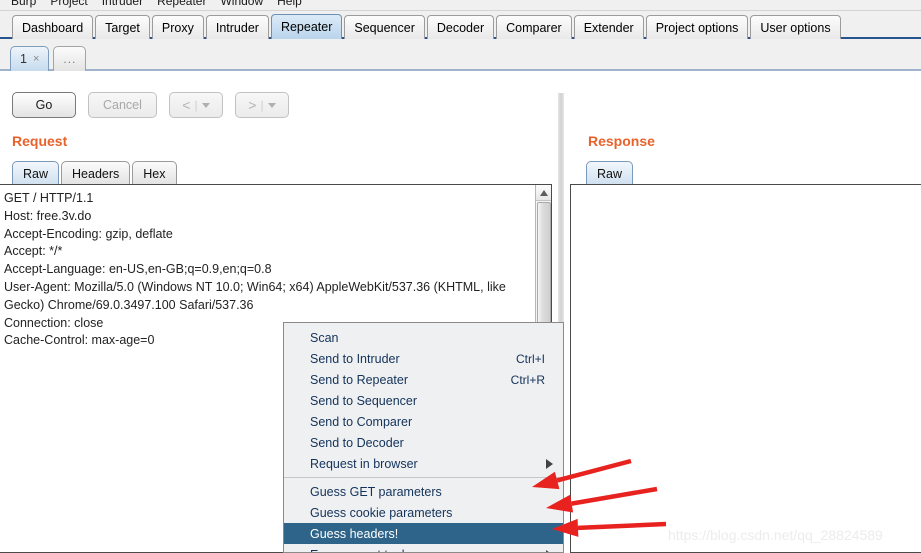 This screenshot has height=553, width=921. What do you see at coordinates (423, 358) in the screenshot?
I see `menu-item-send-to-intruder: Send to Intruder Ctrl+I` at bounding box center [423, 358].